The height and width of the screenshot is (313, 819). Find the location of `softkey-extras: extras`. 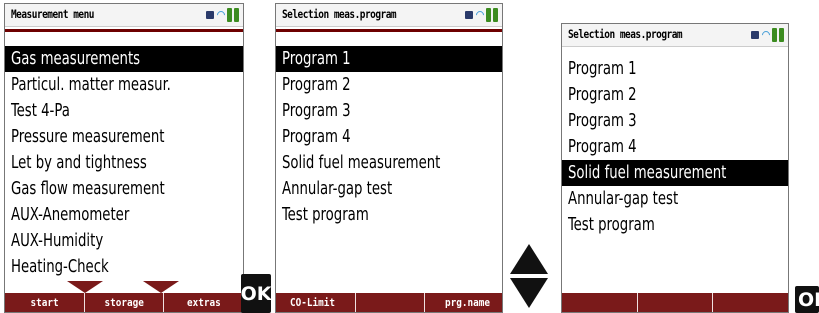

softkey-extras: extras is located at coordinates (203, 302).